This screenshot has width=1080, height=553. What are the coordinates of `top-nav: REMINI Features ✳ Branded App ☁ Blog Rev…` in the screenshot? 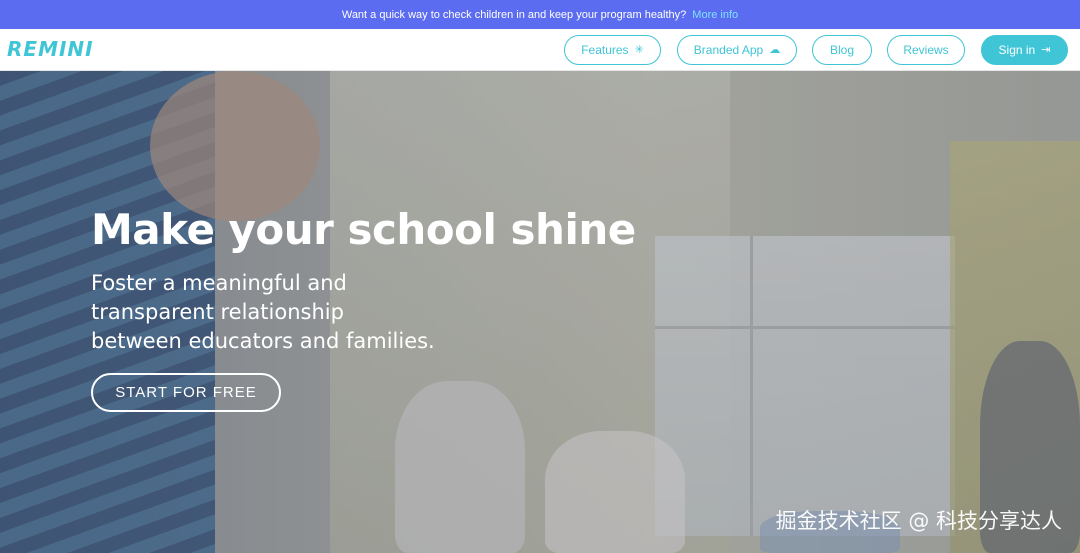 It's located at (540, 50).